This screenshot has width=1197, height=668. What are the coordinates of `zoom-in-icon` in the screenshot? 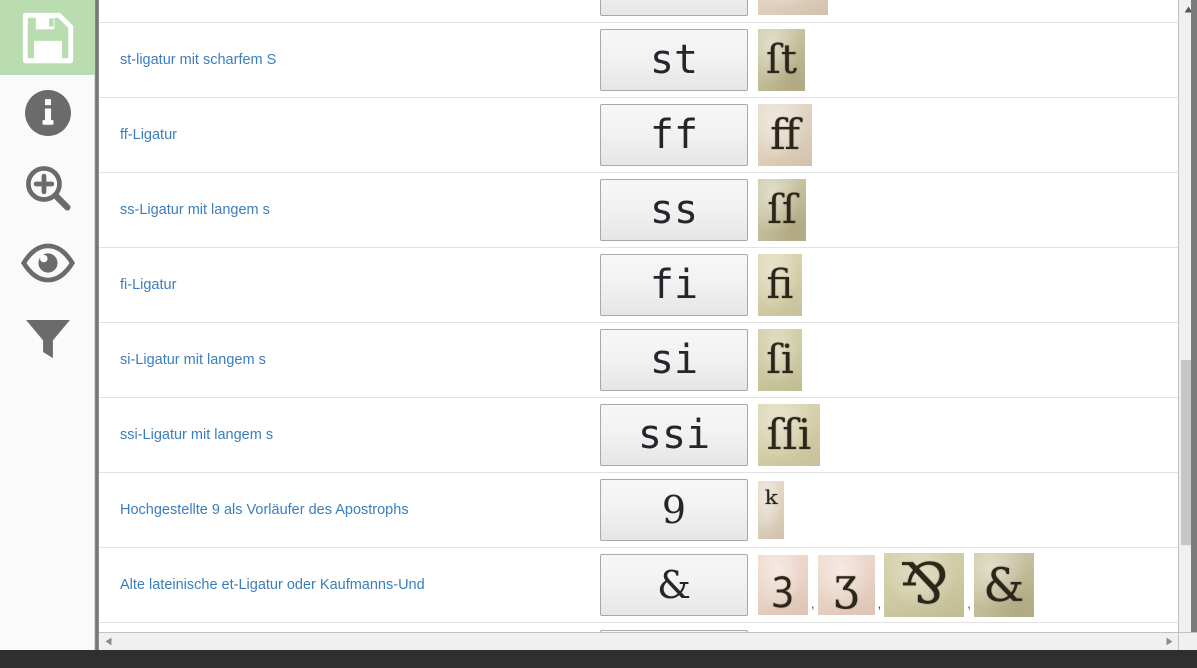 It's located at (48, 188).